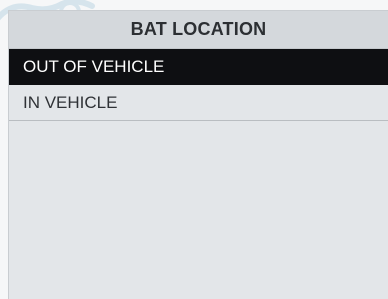 Image resolution: width=388 pixels, height=299 pixels. I want to click on option-in-vehicle: IN VEHICLE, so click(198, 103).